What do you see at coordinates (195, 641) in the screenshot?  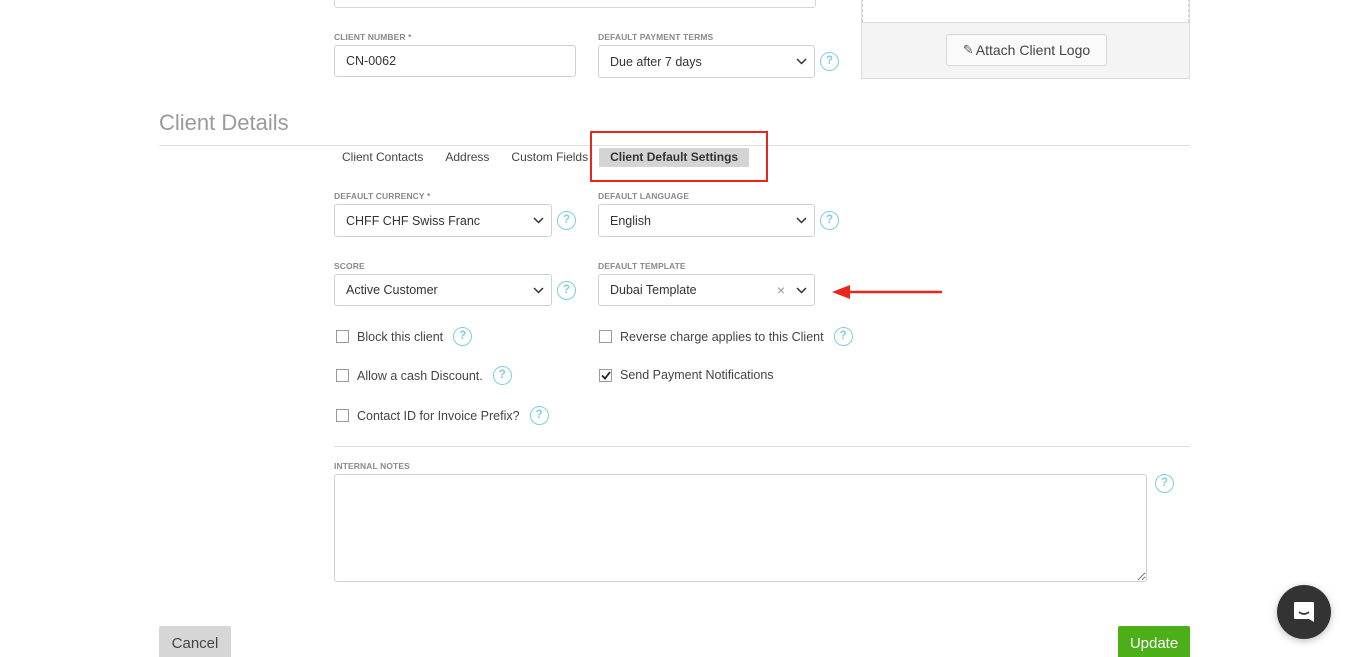 I see `cancel-button: Cancel` at bounding box center [195, 641].